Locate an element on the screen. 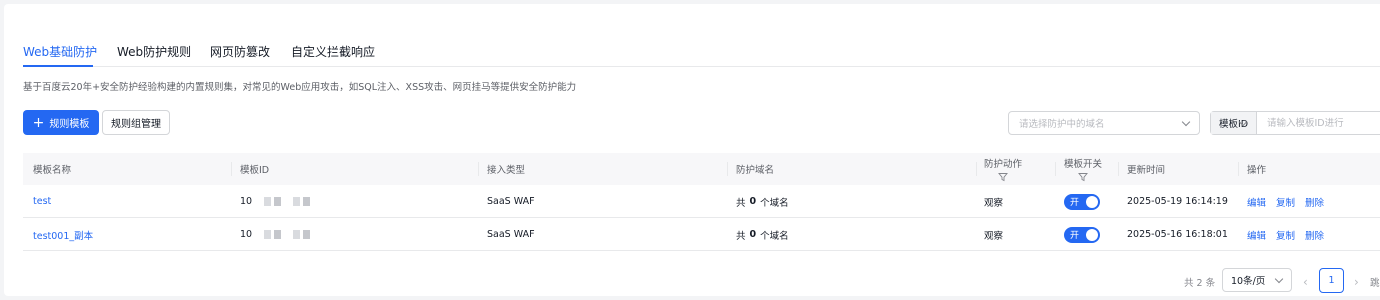 The height and width of the screenshot is (300, 1380). rule-template-button-label: 规则模板 is located at coordinates (69, 124).